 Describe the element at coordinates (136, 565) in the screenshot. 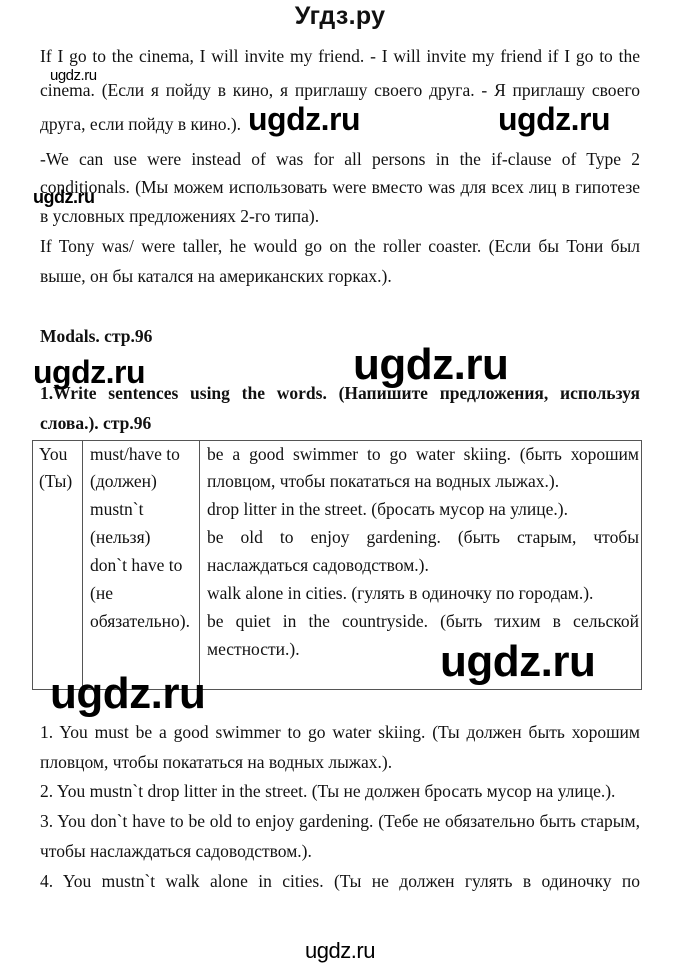

I see `modal-cell: don`t have to` at that location.